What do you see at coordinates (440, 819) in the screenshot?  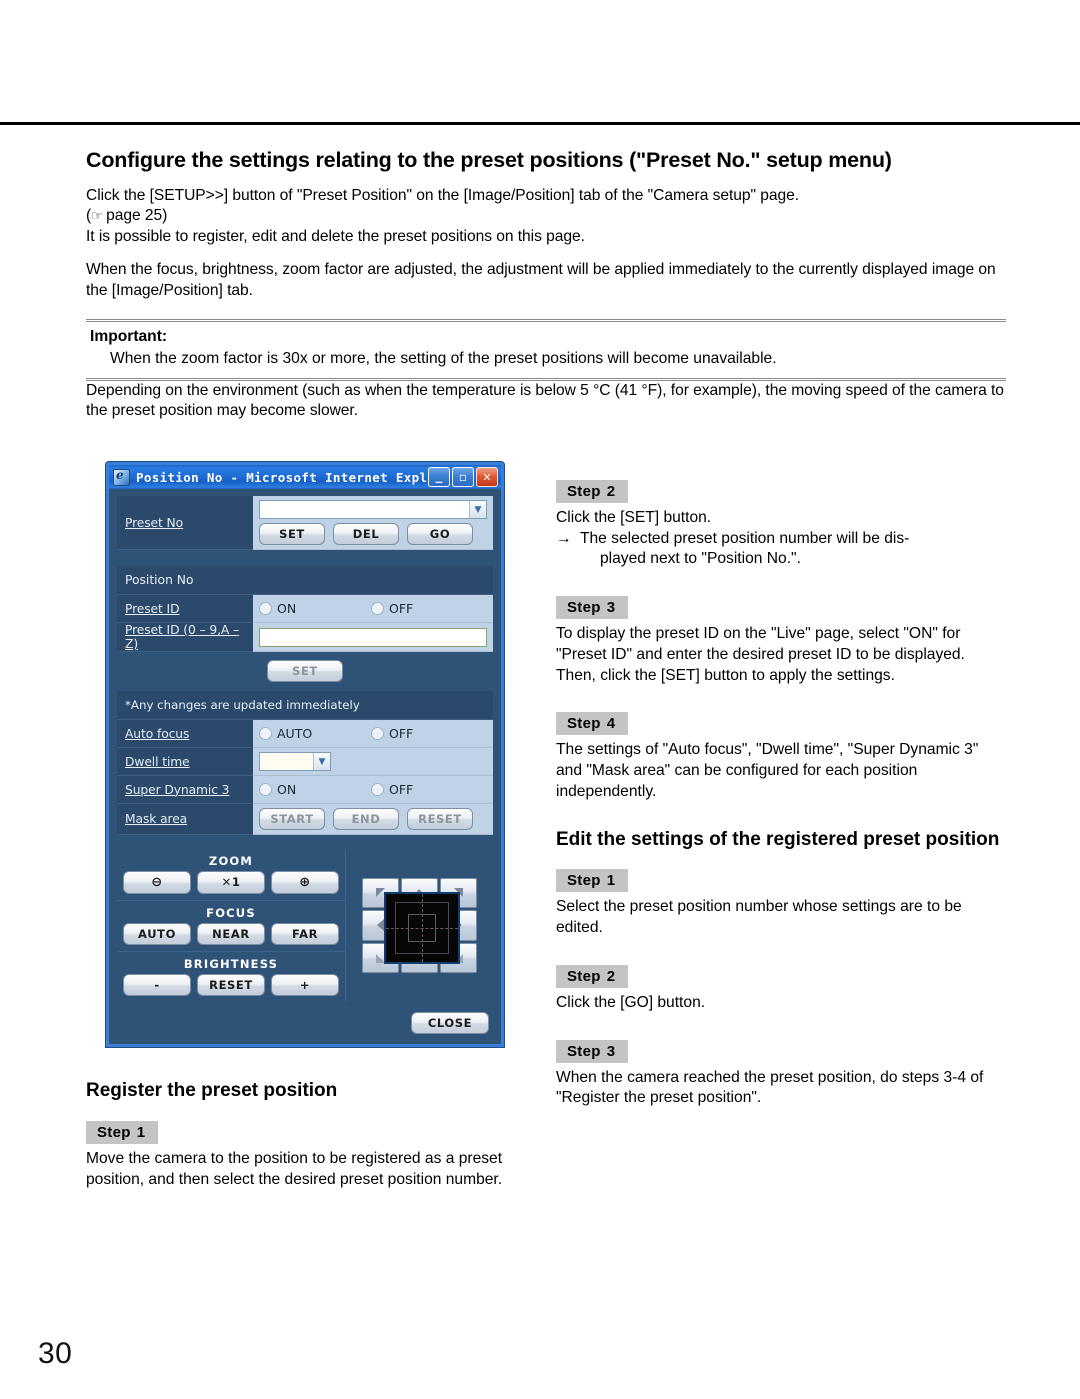 I see `mask-reset-button: RESET` at bounding box center [440, 819].